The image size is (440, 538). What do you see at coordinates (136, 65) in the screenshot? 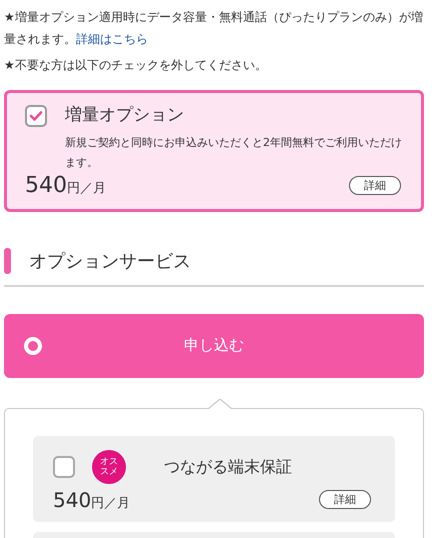
I see `note-text: ★不要な方は以下のチェックを外してください。` at bounding box center [136, 65].